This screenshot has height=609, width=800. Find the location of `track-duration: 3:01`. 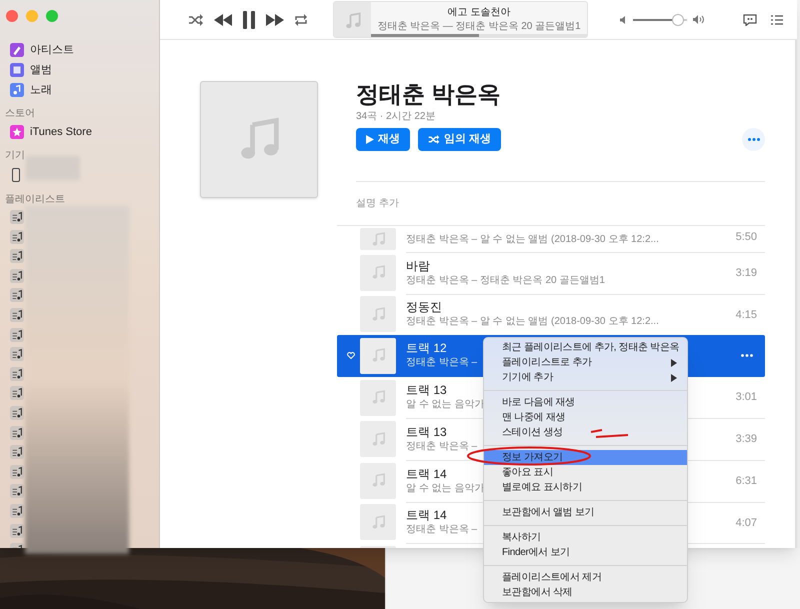

track-duration: 3:01 is located at coordinates (746, 398).